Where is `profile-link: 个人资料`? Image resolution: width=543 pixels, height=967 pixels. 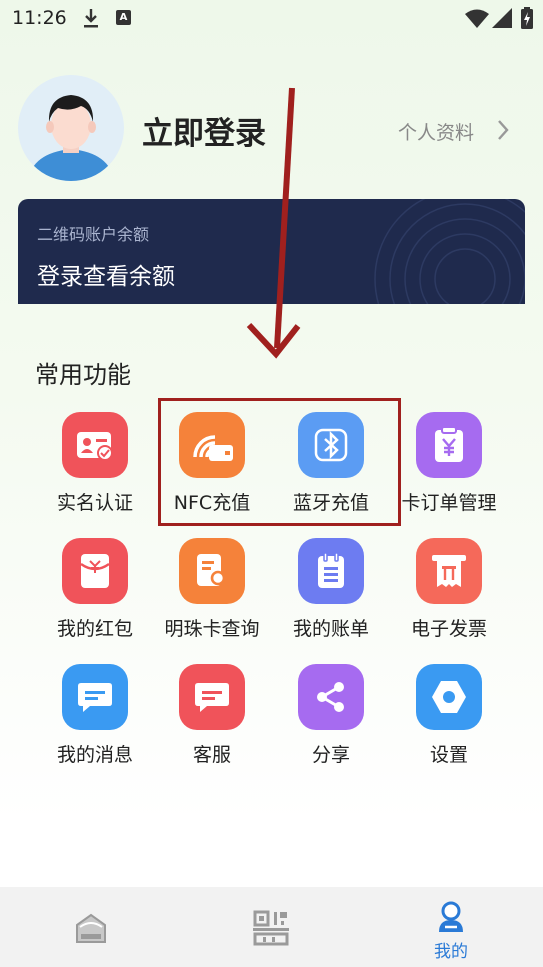
profile-link: 个人资料 is located at coordinates (436, 131).